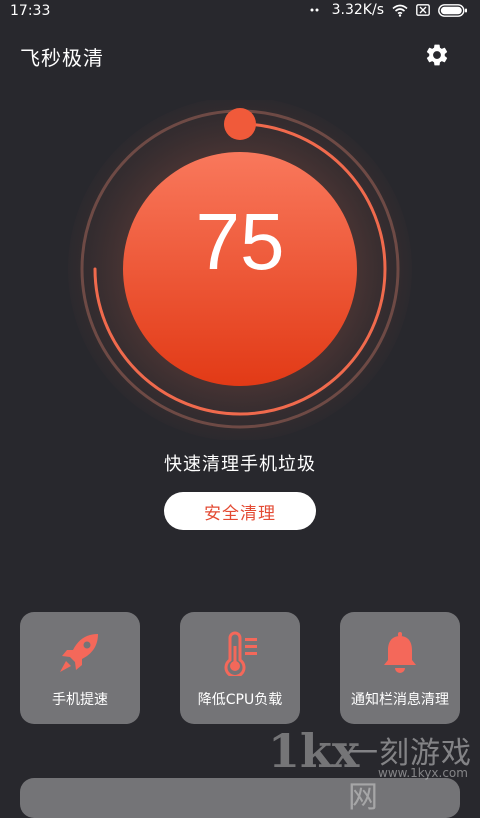 The image size is (480, 818). I want to click on feature-card-cpu: 降低CPU负载, so click(240, 668).